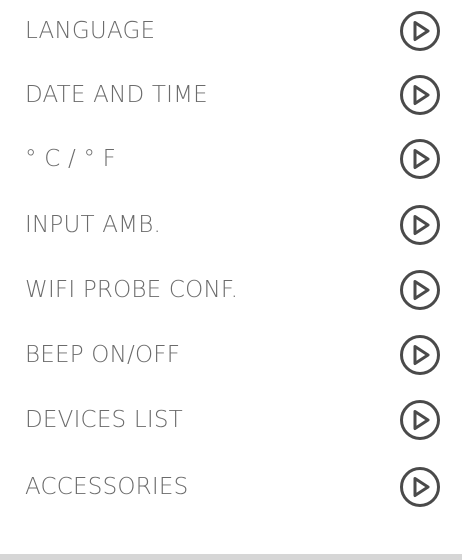  I want to click on menu-item-input-amb: INPUT AMB., so click(231, 225).